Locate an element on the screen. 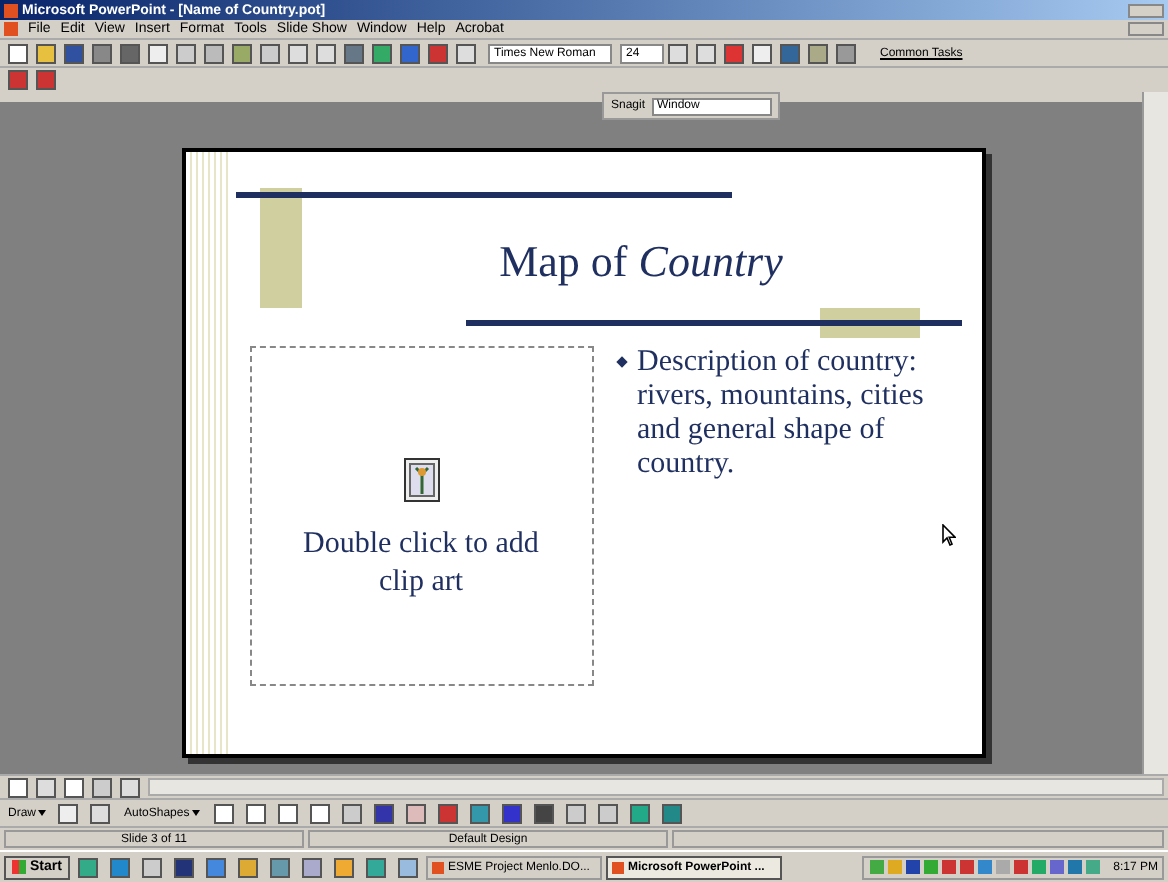 The width and height of the screenshot is (1168, 882). tan-accent is located at coordinates (280, 248).